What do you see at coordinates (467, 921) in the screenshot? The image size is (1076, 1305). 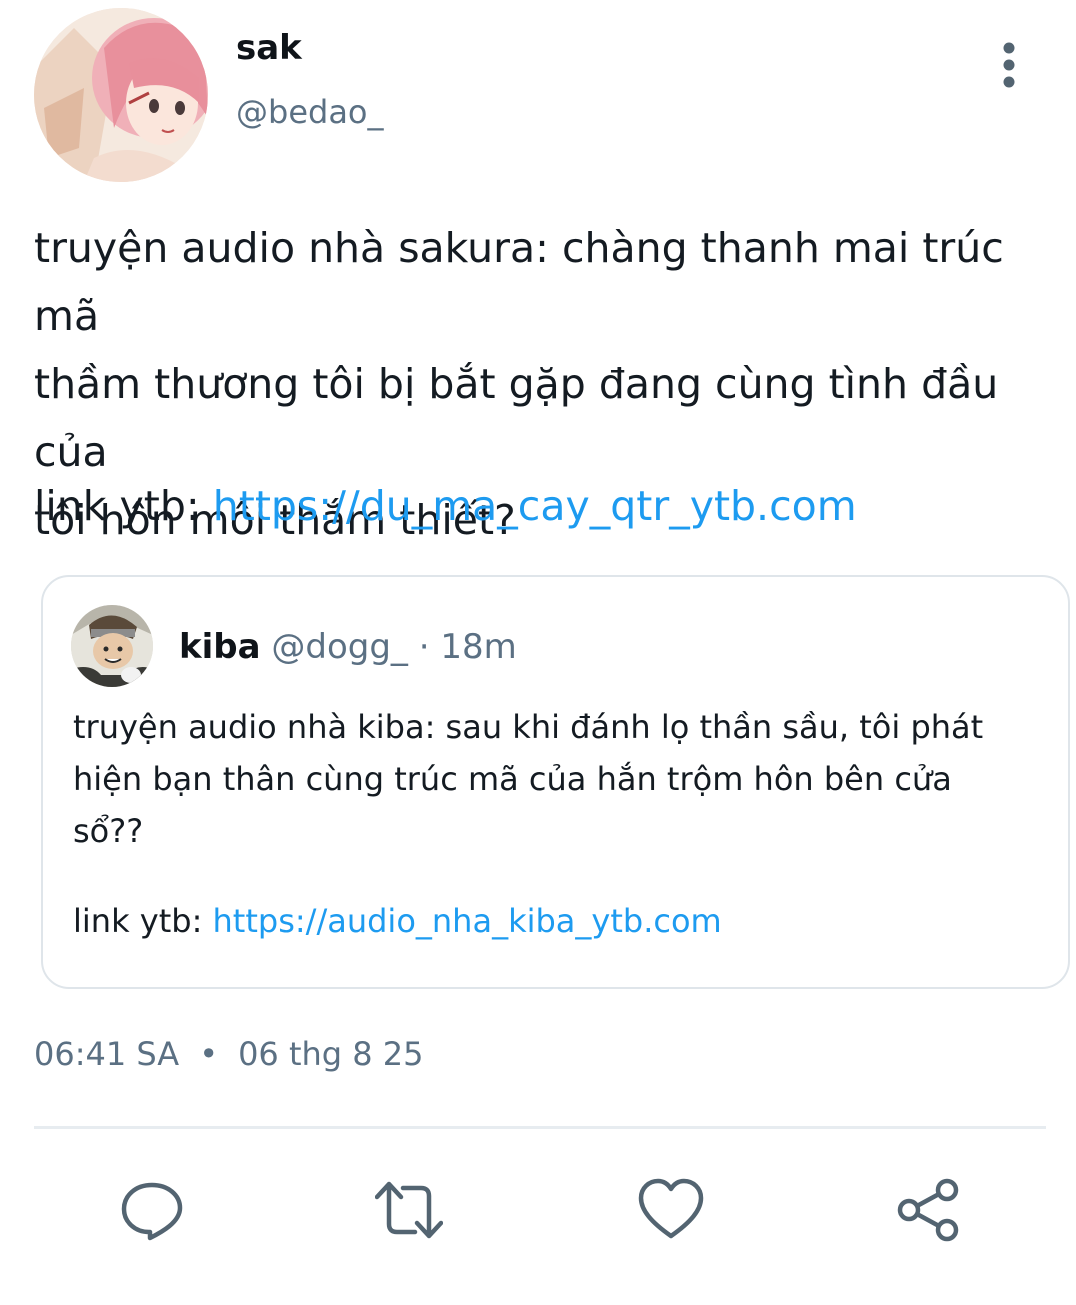 I see `quoted-link: https://audio_nha_kiba_ytb.com` at bounding box center [467, 921].